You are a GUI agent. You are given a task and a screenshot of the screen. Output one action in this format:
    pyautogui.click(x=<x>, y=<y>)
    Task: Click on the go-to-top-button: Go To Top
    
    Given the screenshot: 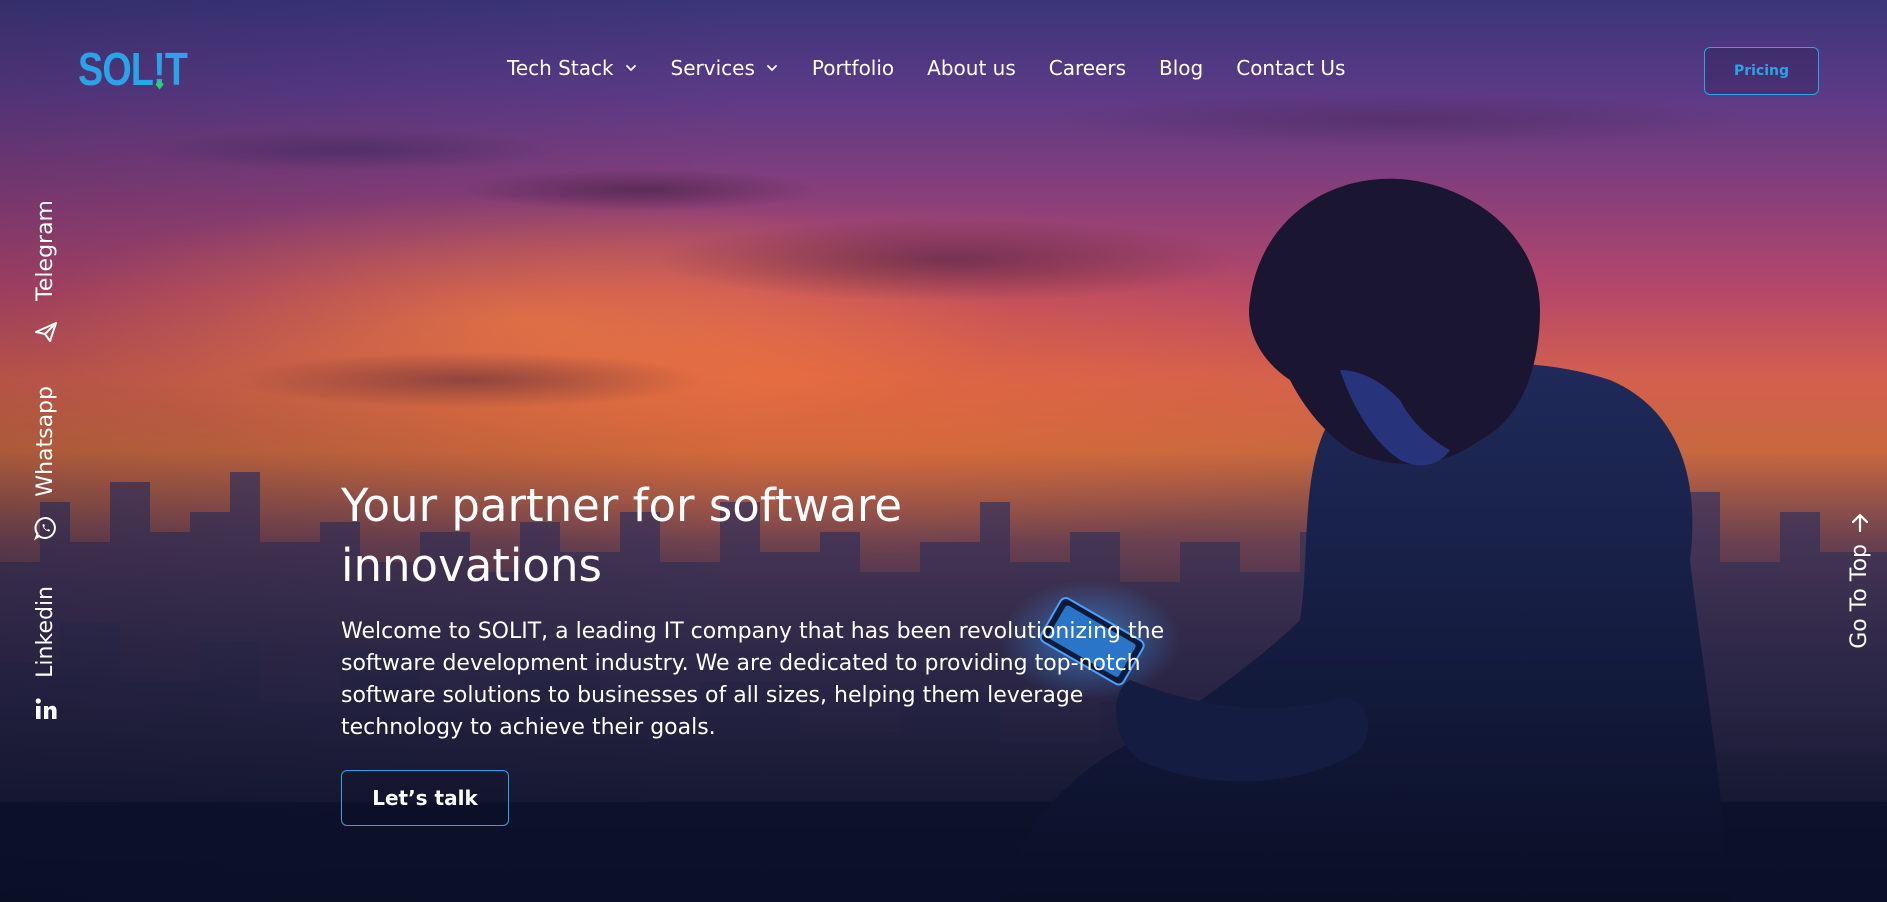 What is the action you would take?
    pyautogui.click(x=1860, y=592)
    